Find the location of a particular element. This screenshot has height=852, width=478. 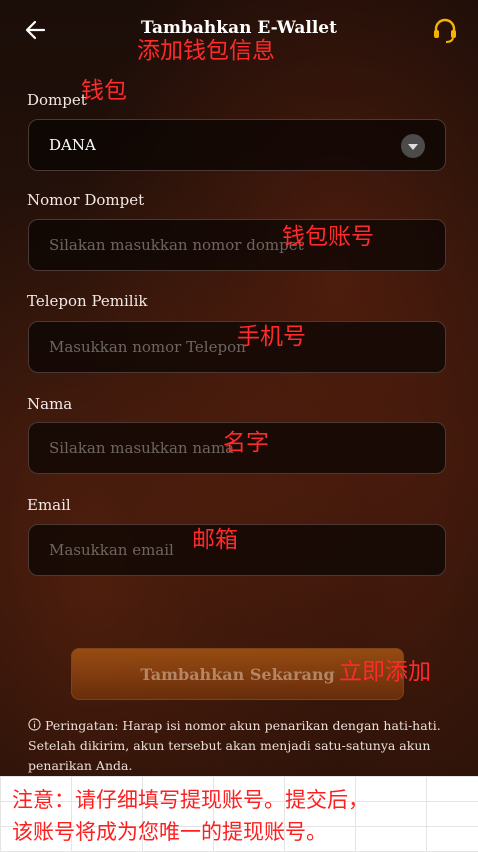

support-button is located at coordinates (445, 30).